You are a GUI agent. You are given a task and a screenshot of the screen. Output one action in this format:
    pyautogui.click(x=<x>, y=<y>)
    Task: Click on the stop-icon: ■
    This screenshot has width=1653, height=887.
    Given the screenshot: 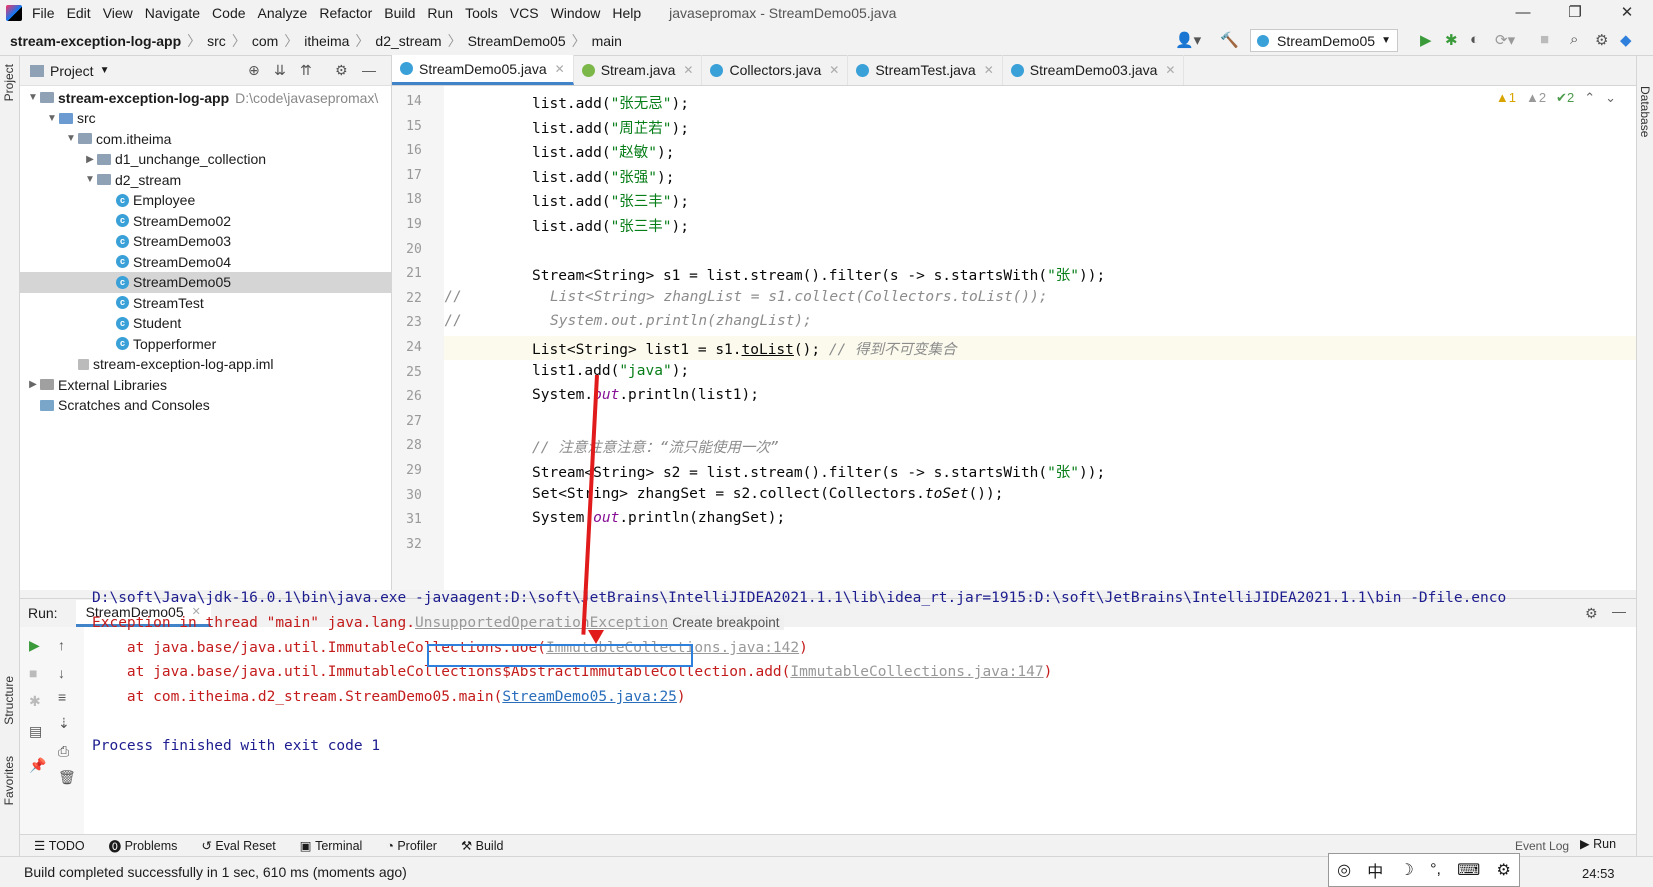 What is the action you would take?
    pyautogui.click(x=1544, y=39)
    